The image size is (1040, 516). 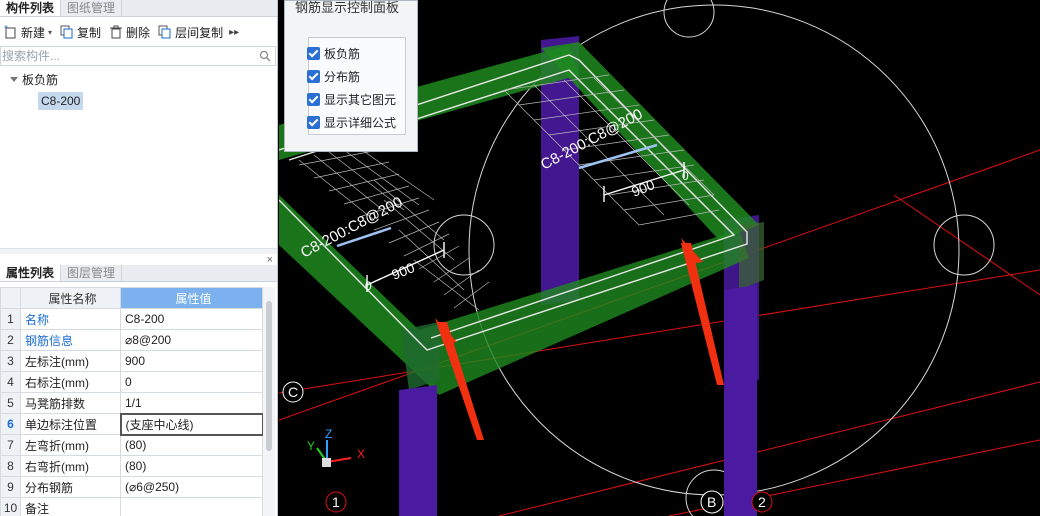 I want to click on tab-drawing-management: 图纸管理, so click(x=92, y=8).